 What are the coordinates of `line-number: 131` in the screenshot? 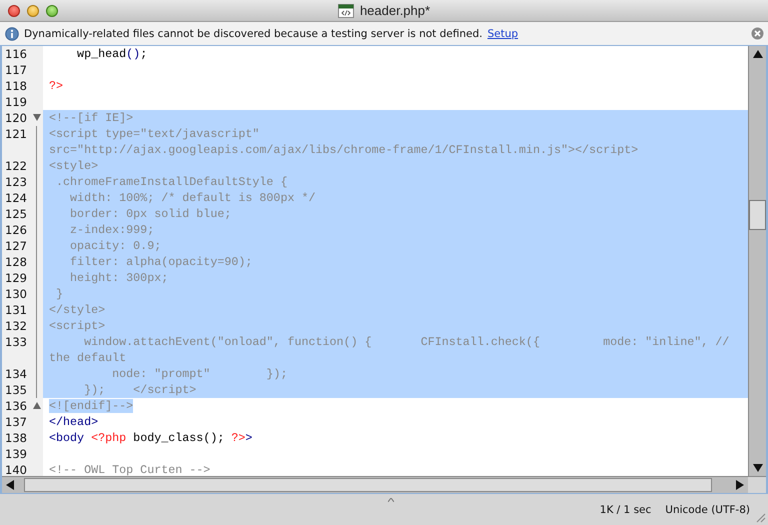 It's located at (15, 310).